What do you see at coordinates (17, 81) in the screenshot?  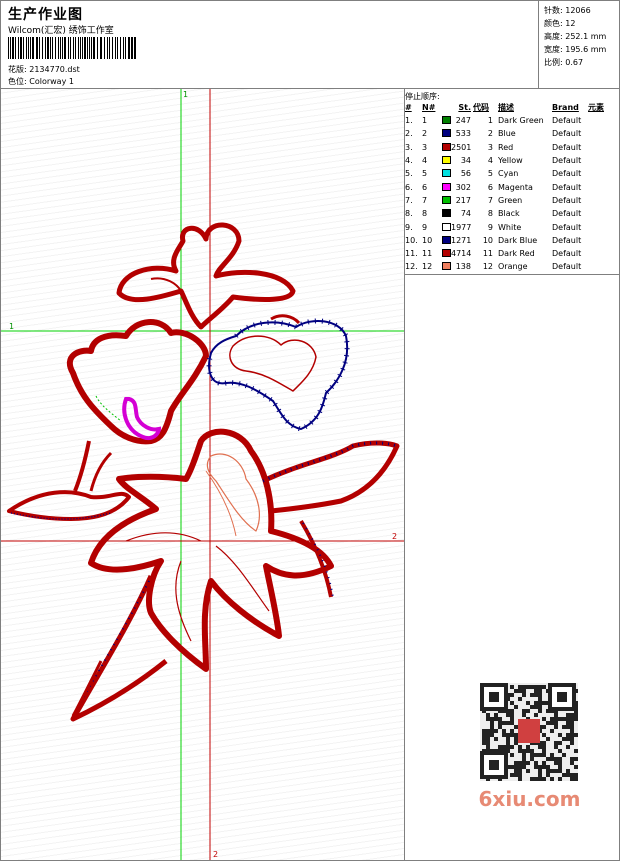 I see `colorway-label: 色位:` at bounding box center [17, 81].